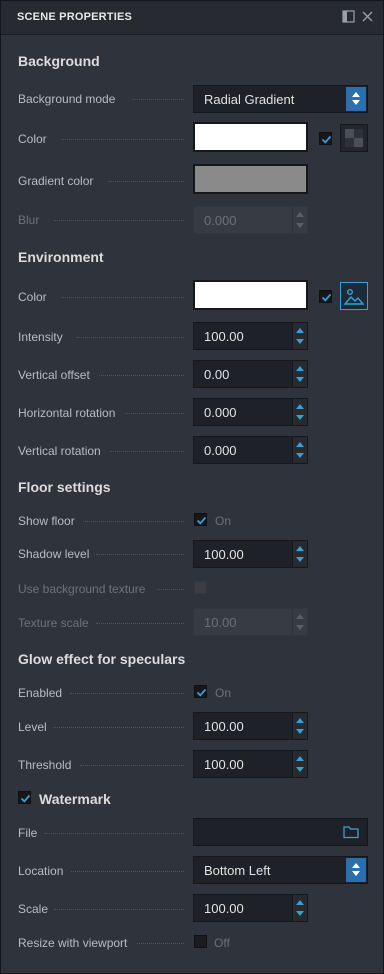  Describe the element at coordinates (280, 870) in the screenshot. I see `watermark-location-select: Bottom Left` at that location.